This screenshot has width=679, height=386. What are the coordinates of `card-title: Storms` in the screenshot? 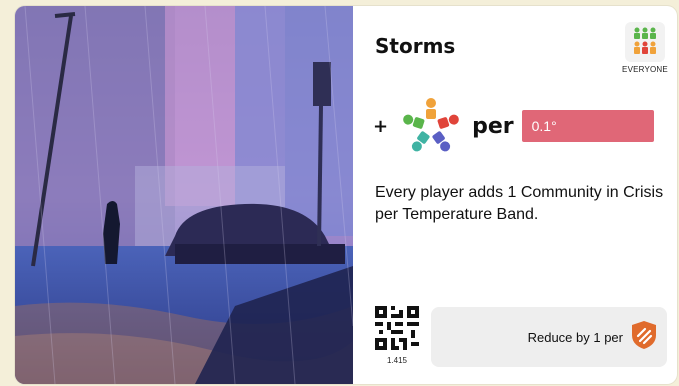 It's located at (415, 46).